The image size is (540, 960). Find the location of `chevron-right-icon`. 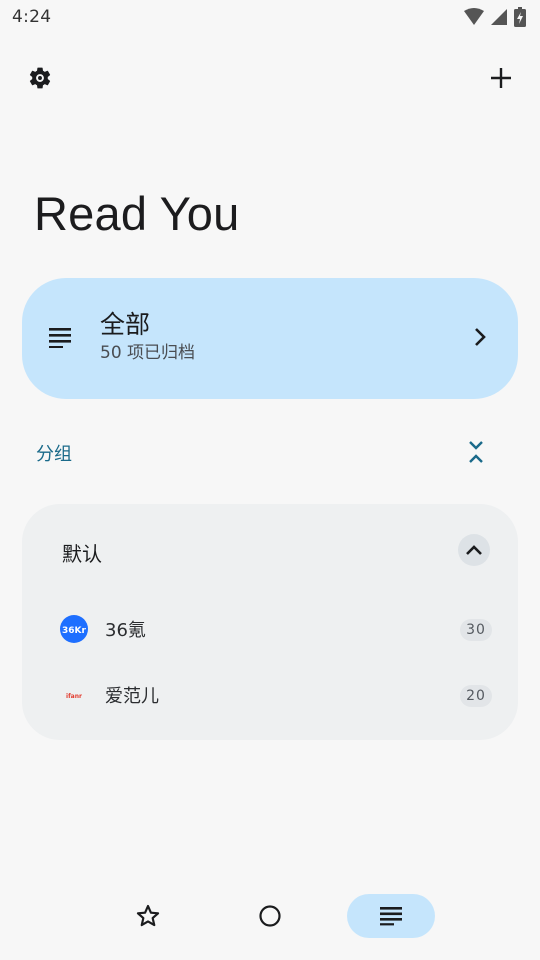

chevron-right-icon is located at coordinates (480, 339).